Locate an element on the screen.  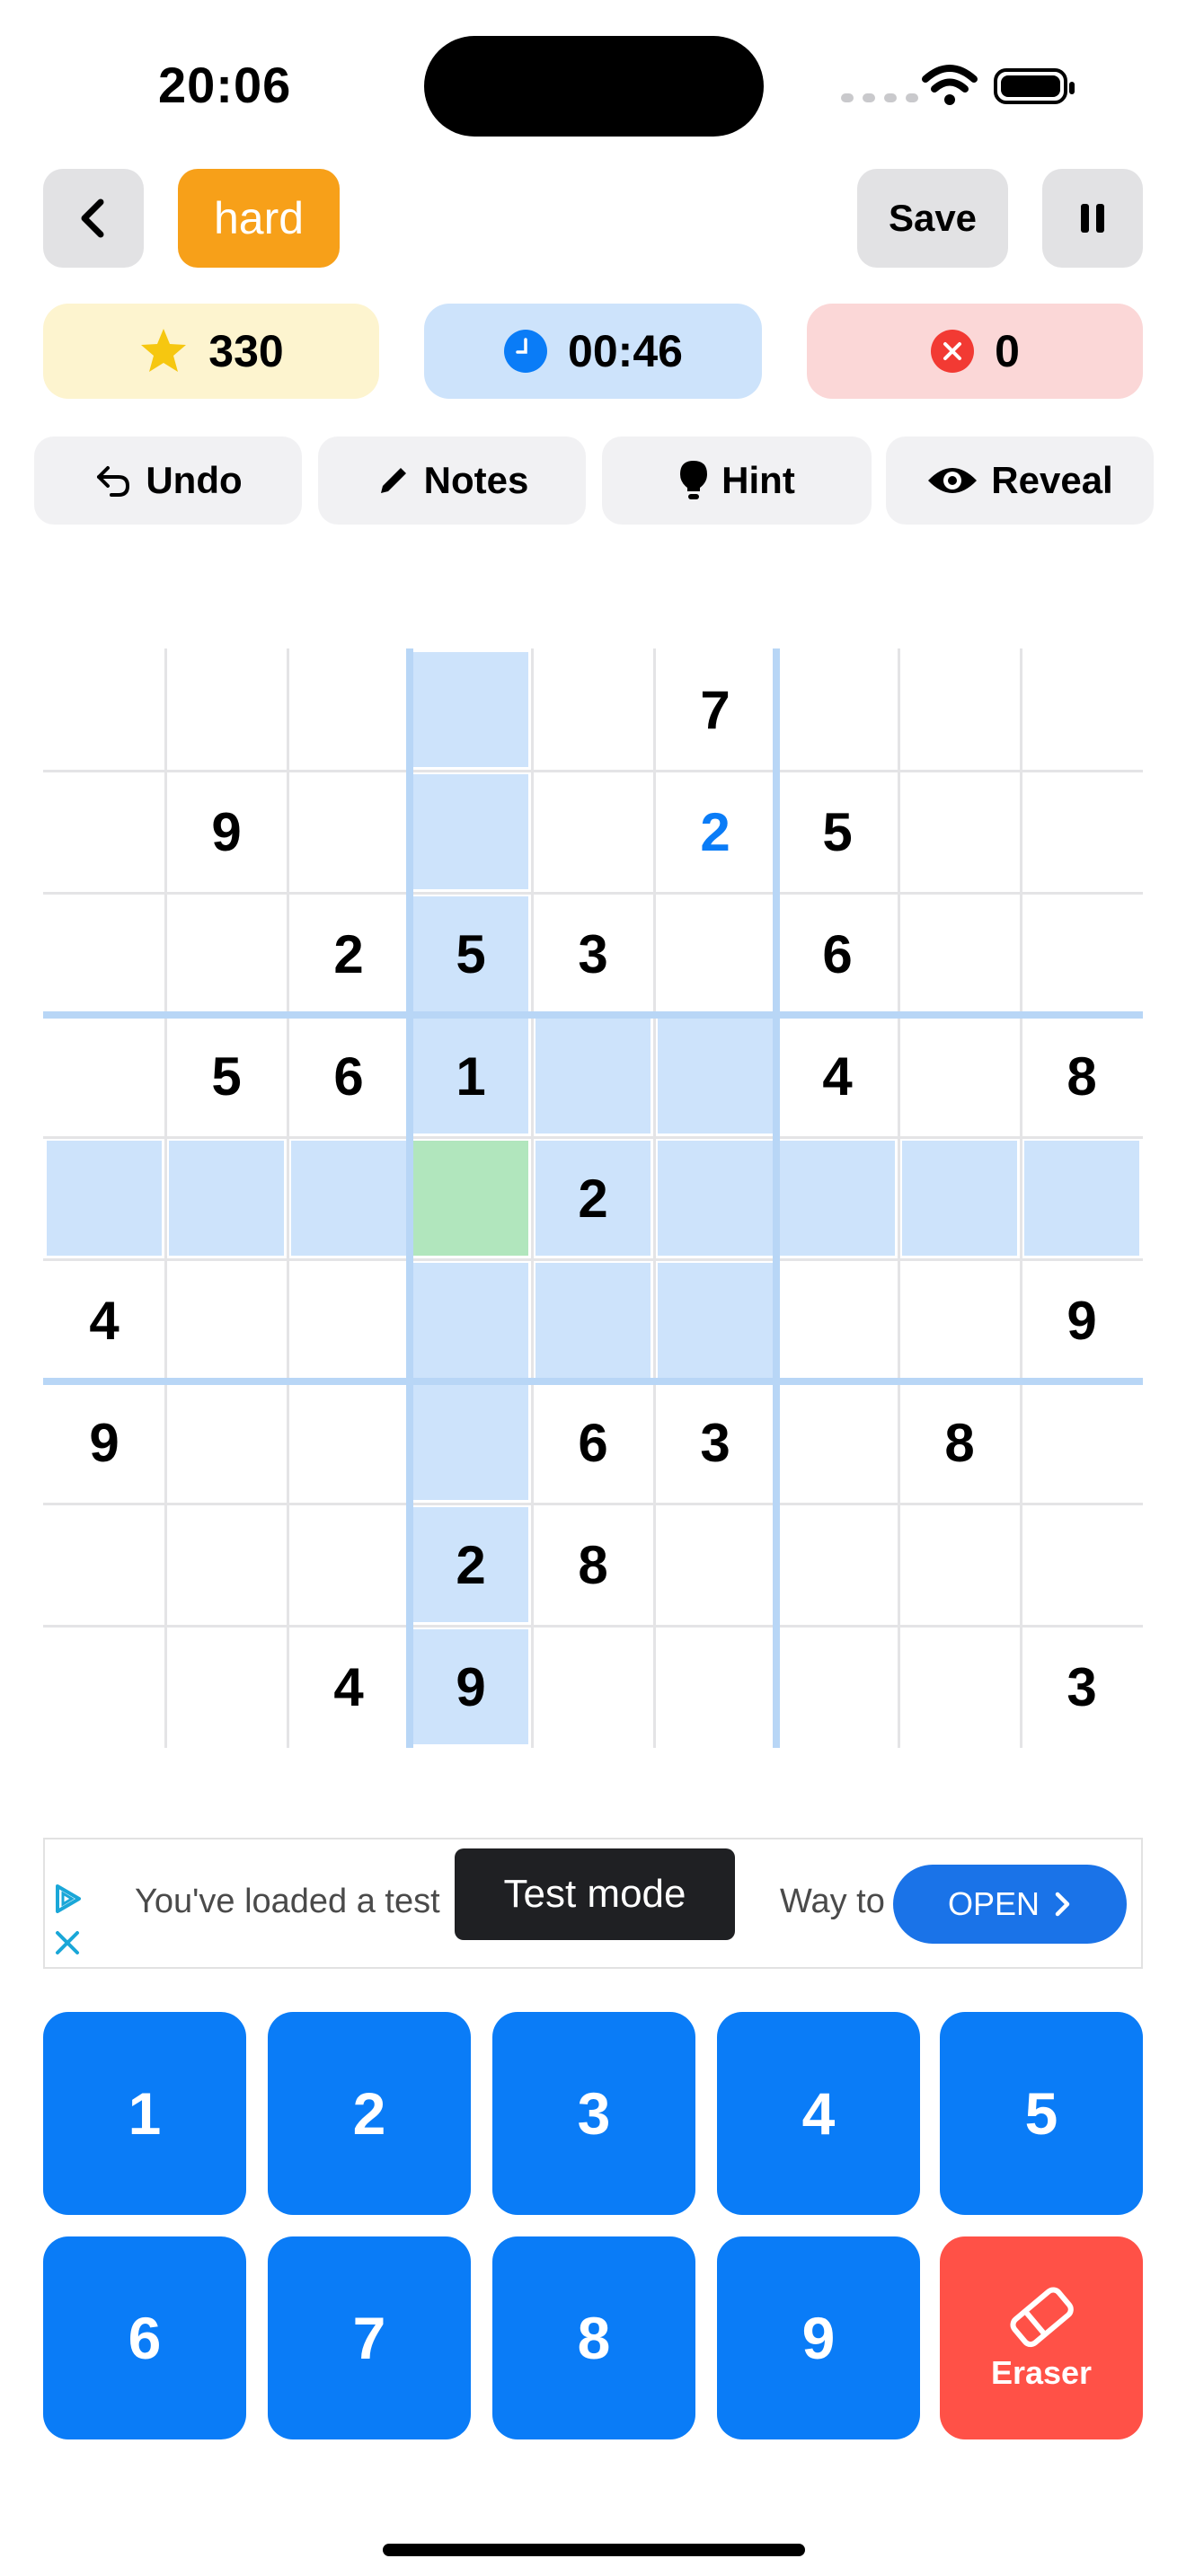
key-3: 3 is located at coordinates (593, 2113).